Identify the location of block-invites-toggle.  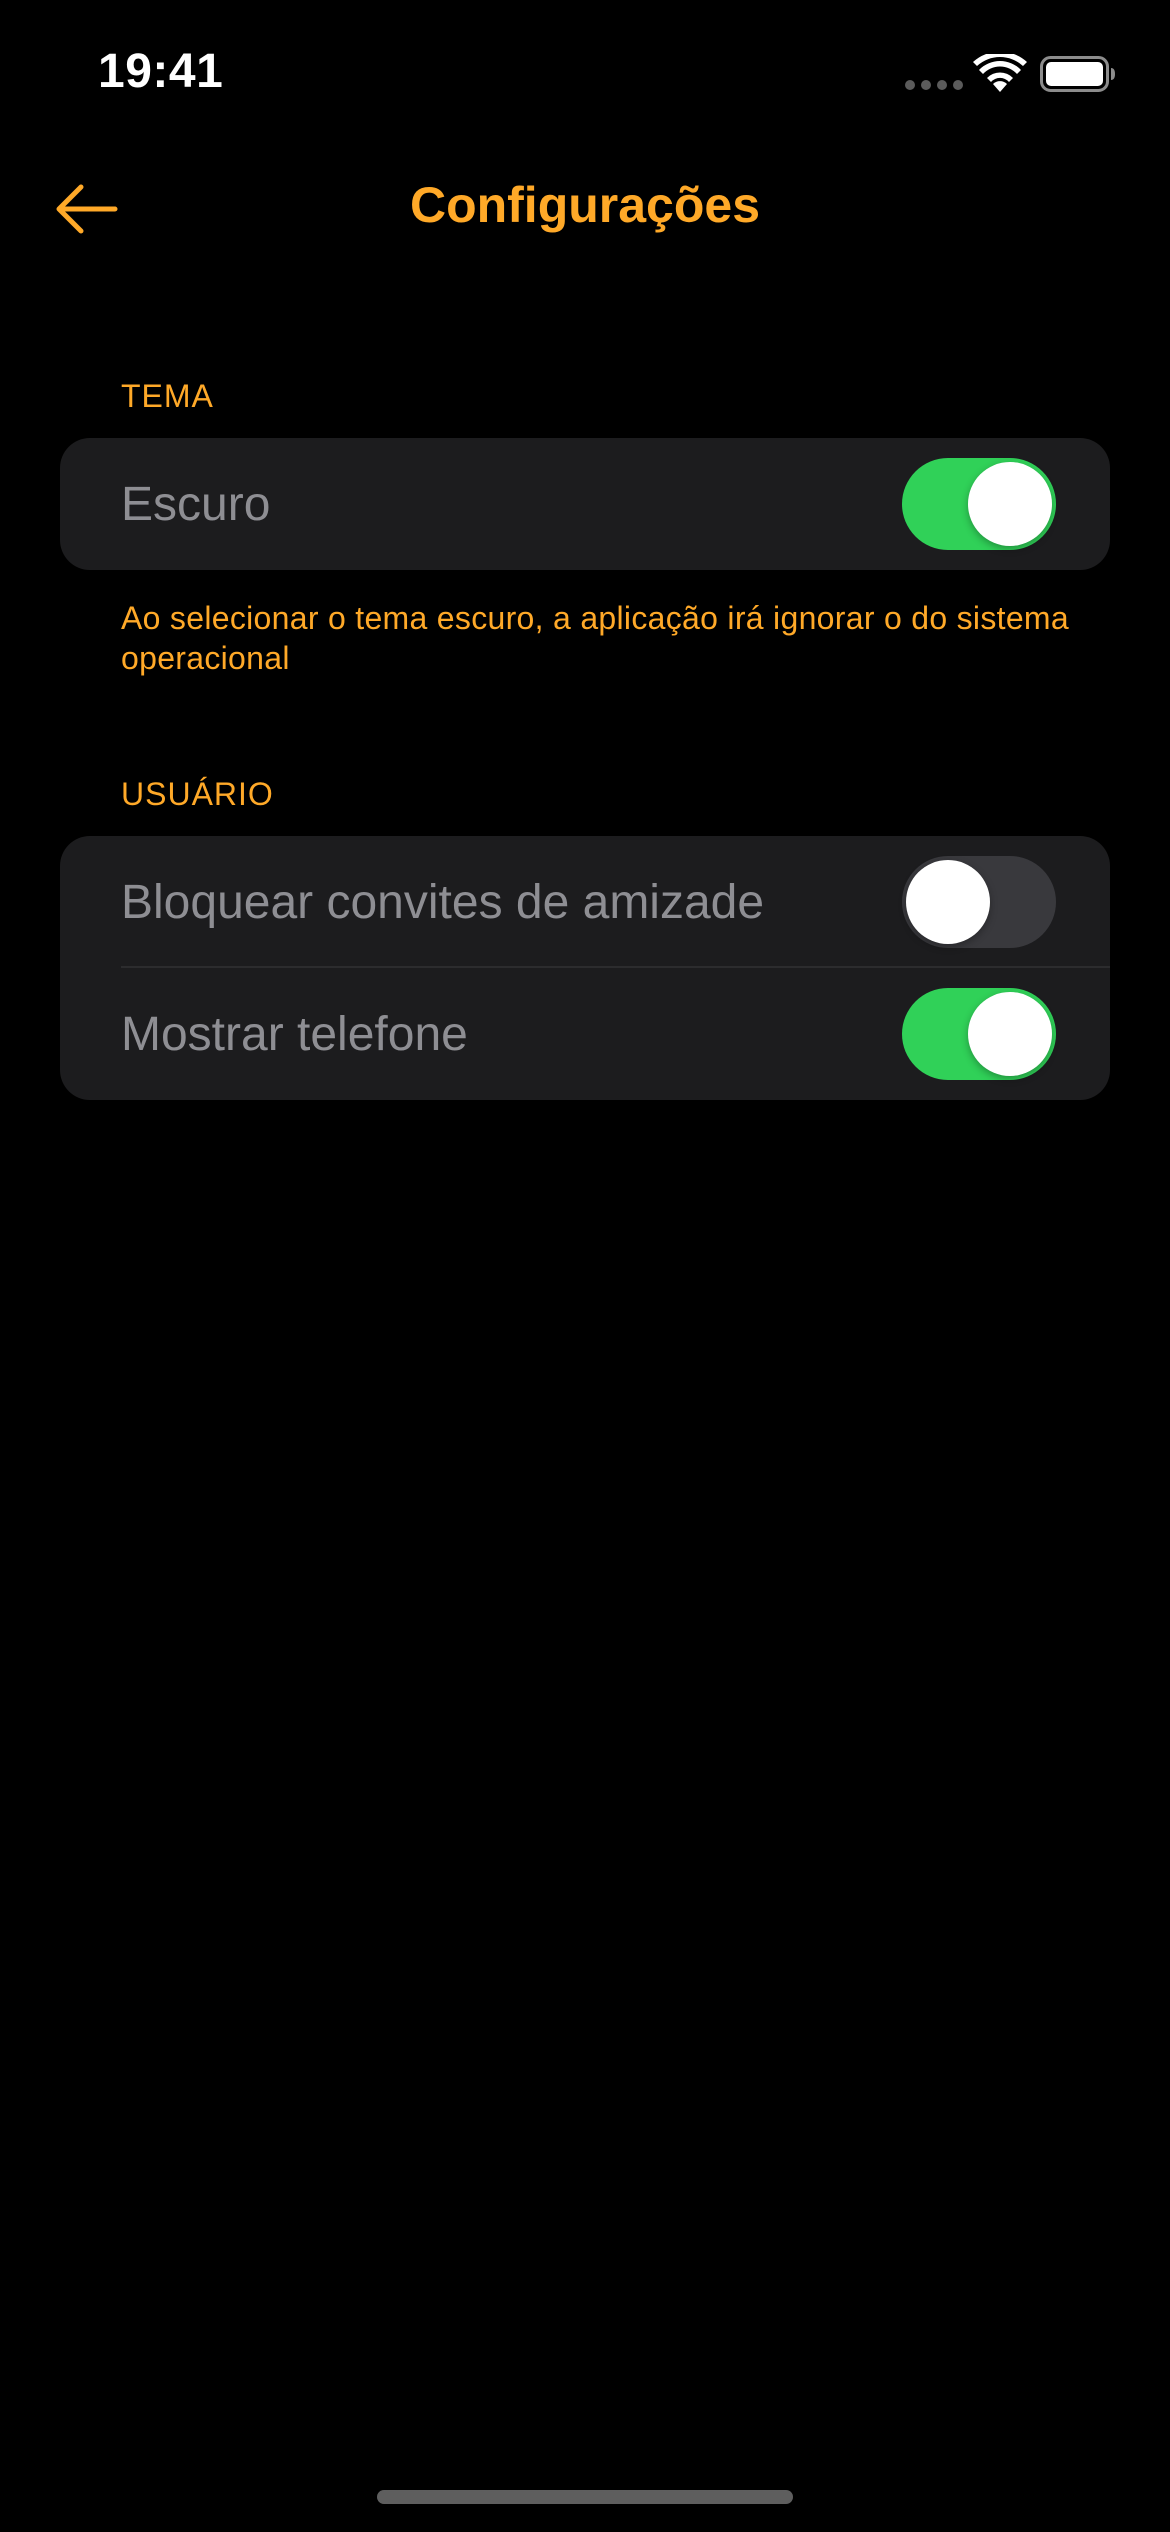
(979, 902).